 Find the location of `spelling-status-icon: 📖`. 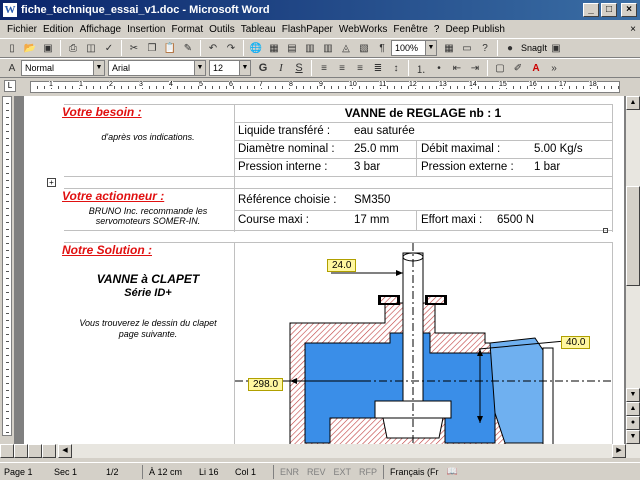

spelling-status-icon: 📖 is located at coordinates (452, 471).